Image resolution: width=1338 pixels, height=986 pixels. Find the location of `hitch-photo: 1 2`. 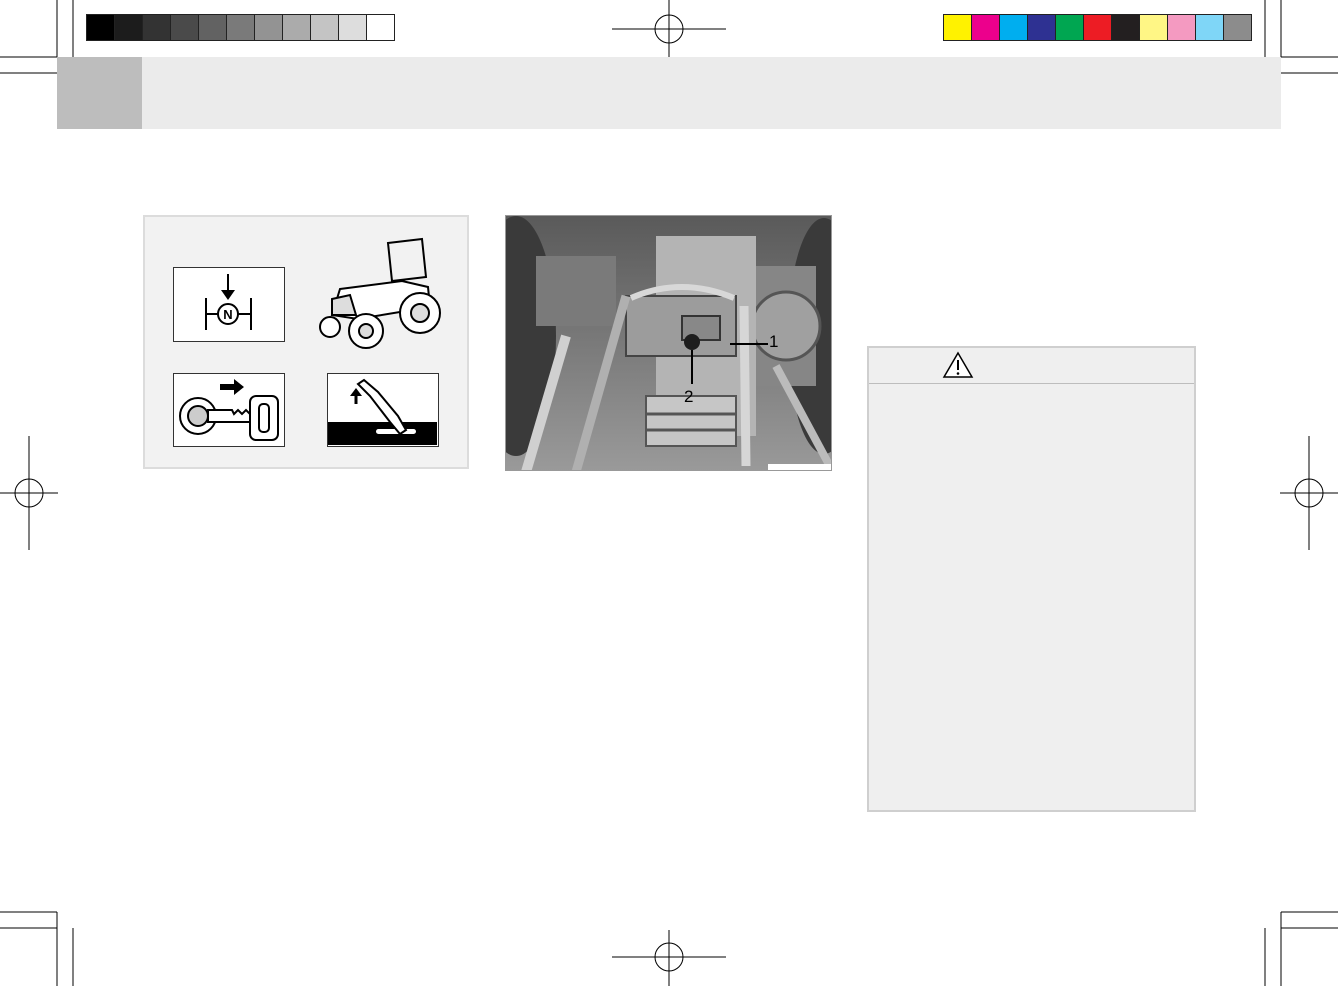

hitch-photo: 1 2 is located at coordinates (668, 343).